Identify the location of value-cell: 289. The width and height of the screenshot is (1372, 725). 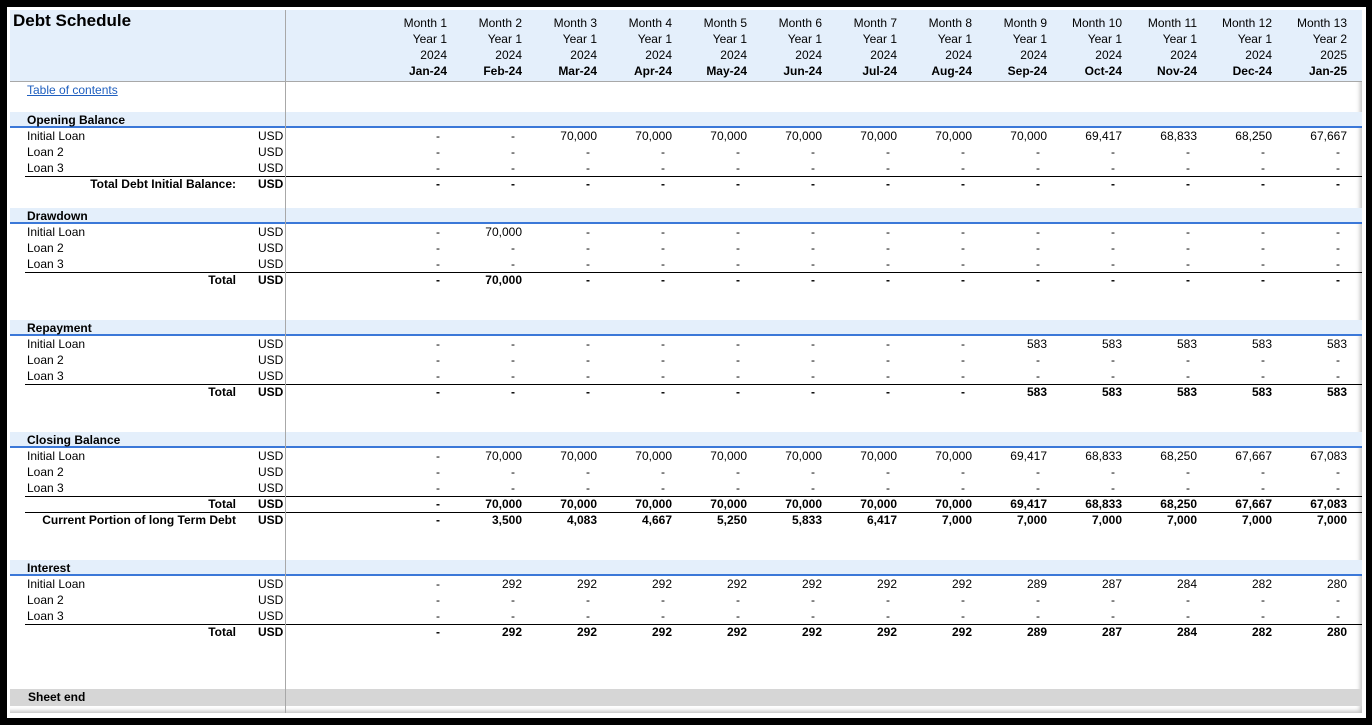
(1012, 584).